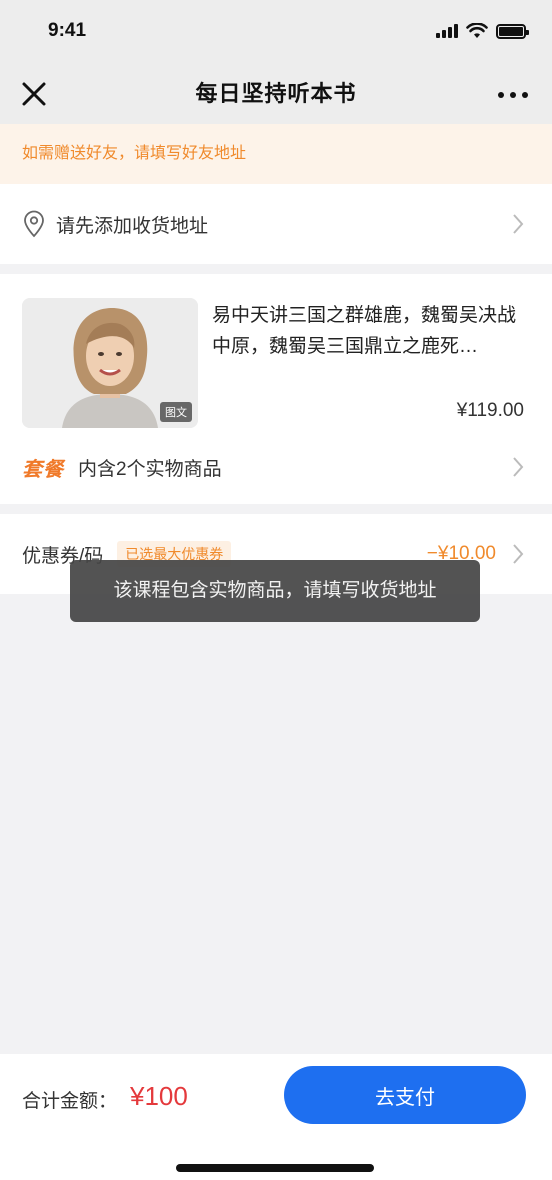 This screenshot has height=1180, width=552. What do you see at coordinates (34, 224) in the screenshot?
I see `location-pin-icon` at bounding box center [34, 224].